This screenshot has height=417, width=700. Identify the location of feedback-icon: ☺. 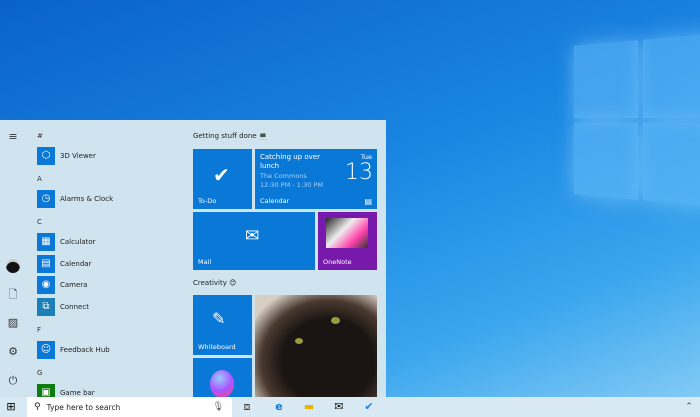
(46, 350).